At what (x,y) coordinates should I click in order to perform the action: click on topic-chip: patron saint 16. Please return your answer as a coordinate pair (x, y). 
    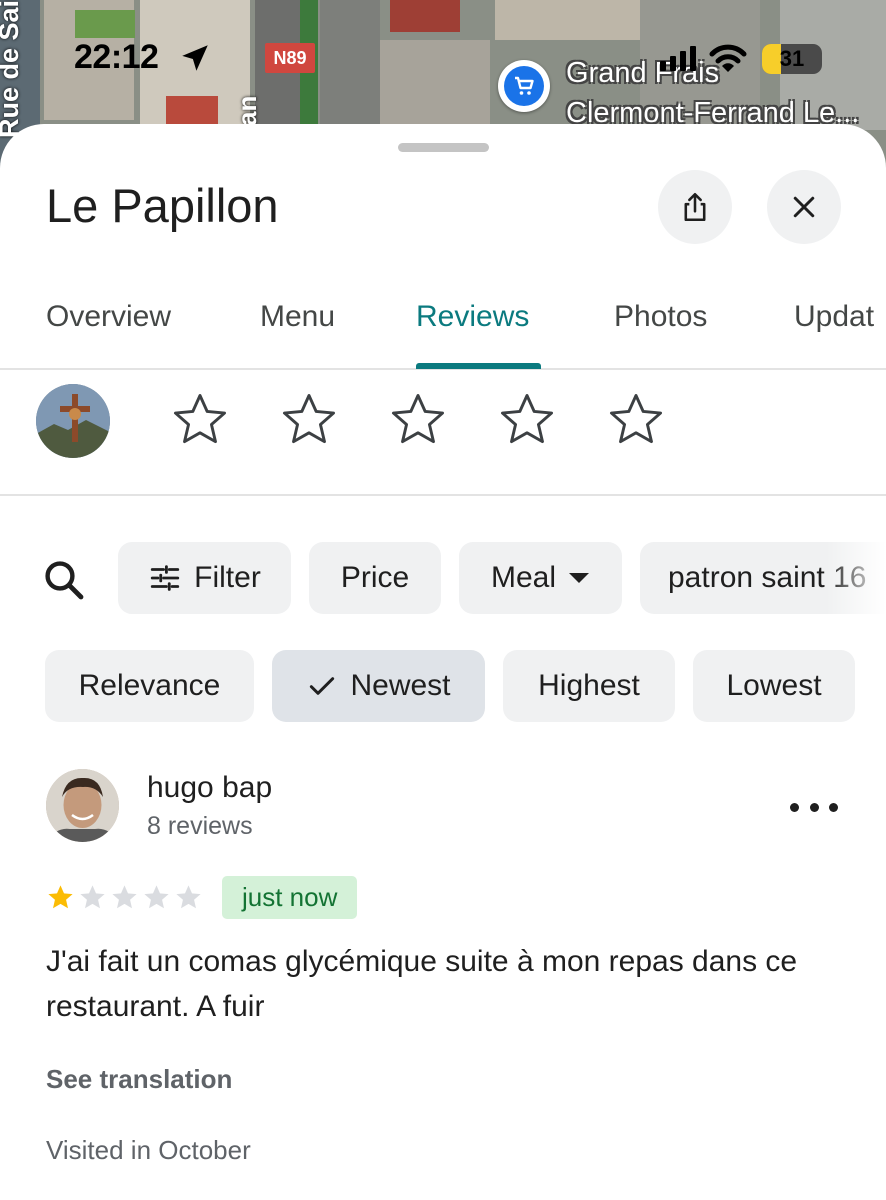
    Looking at the image, I should click on (763, 578).